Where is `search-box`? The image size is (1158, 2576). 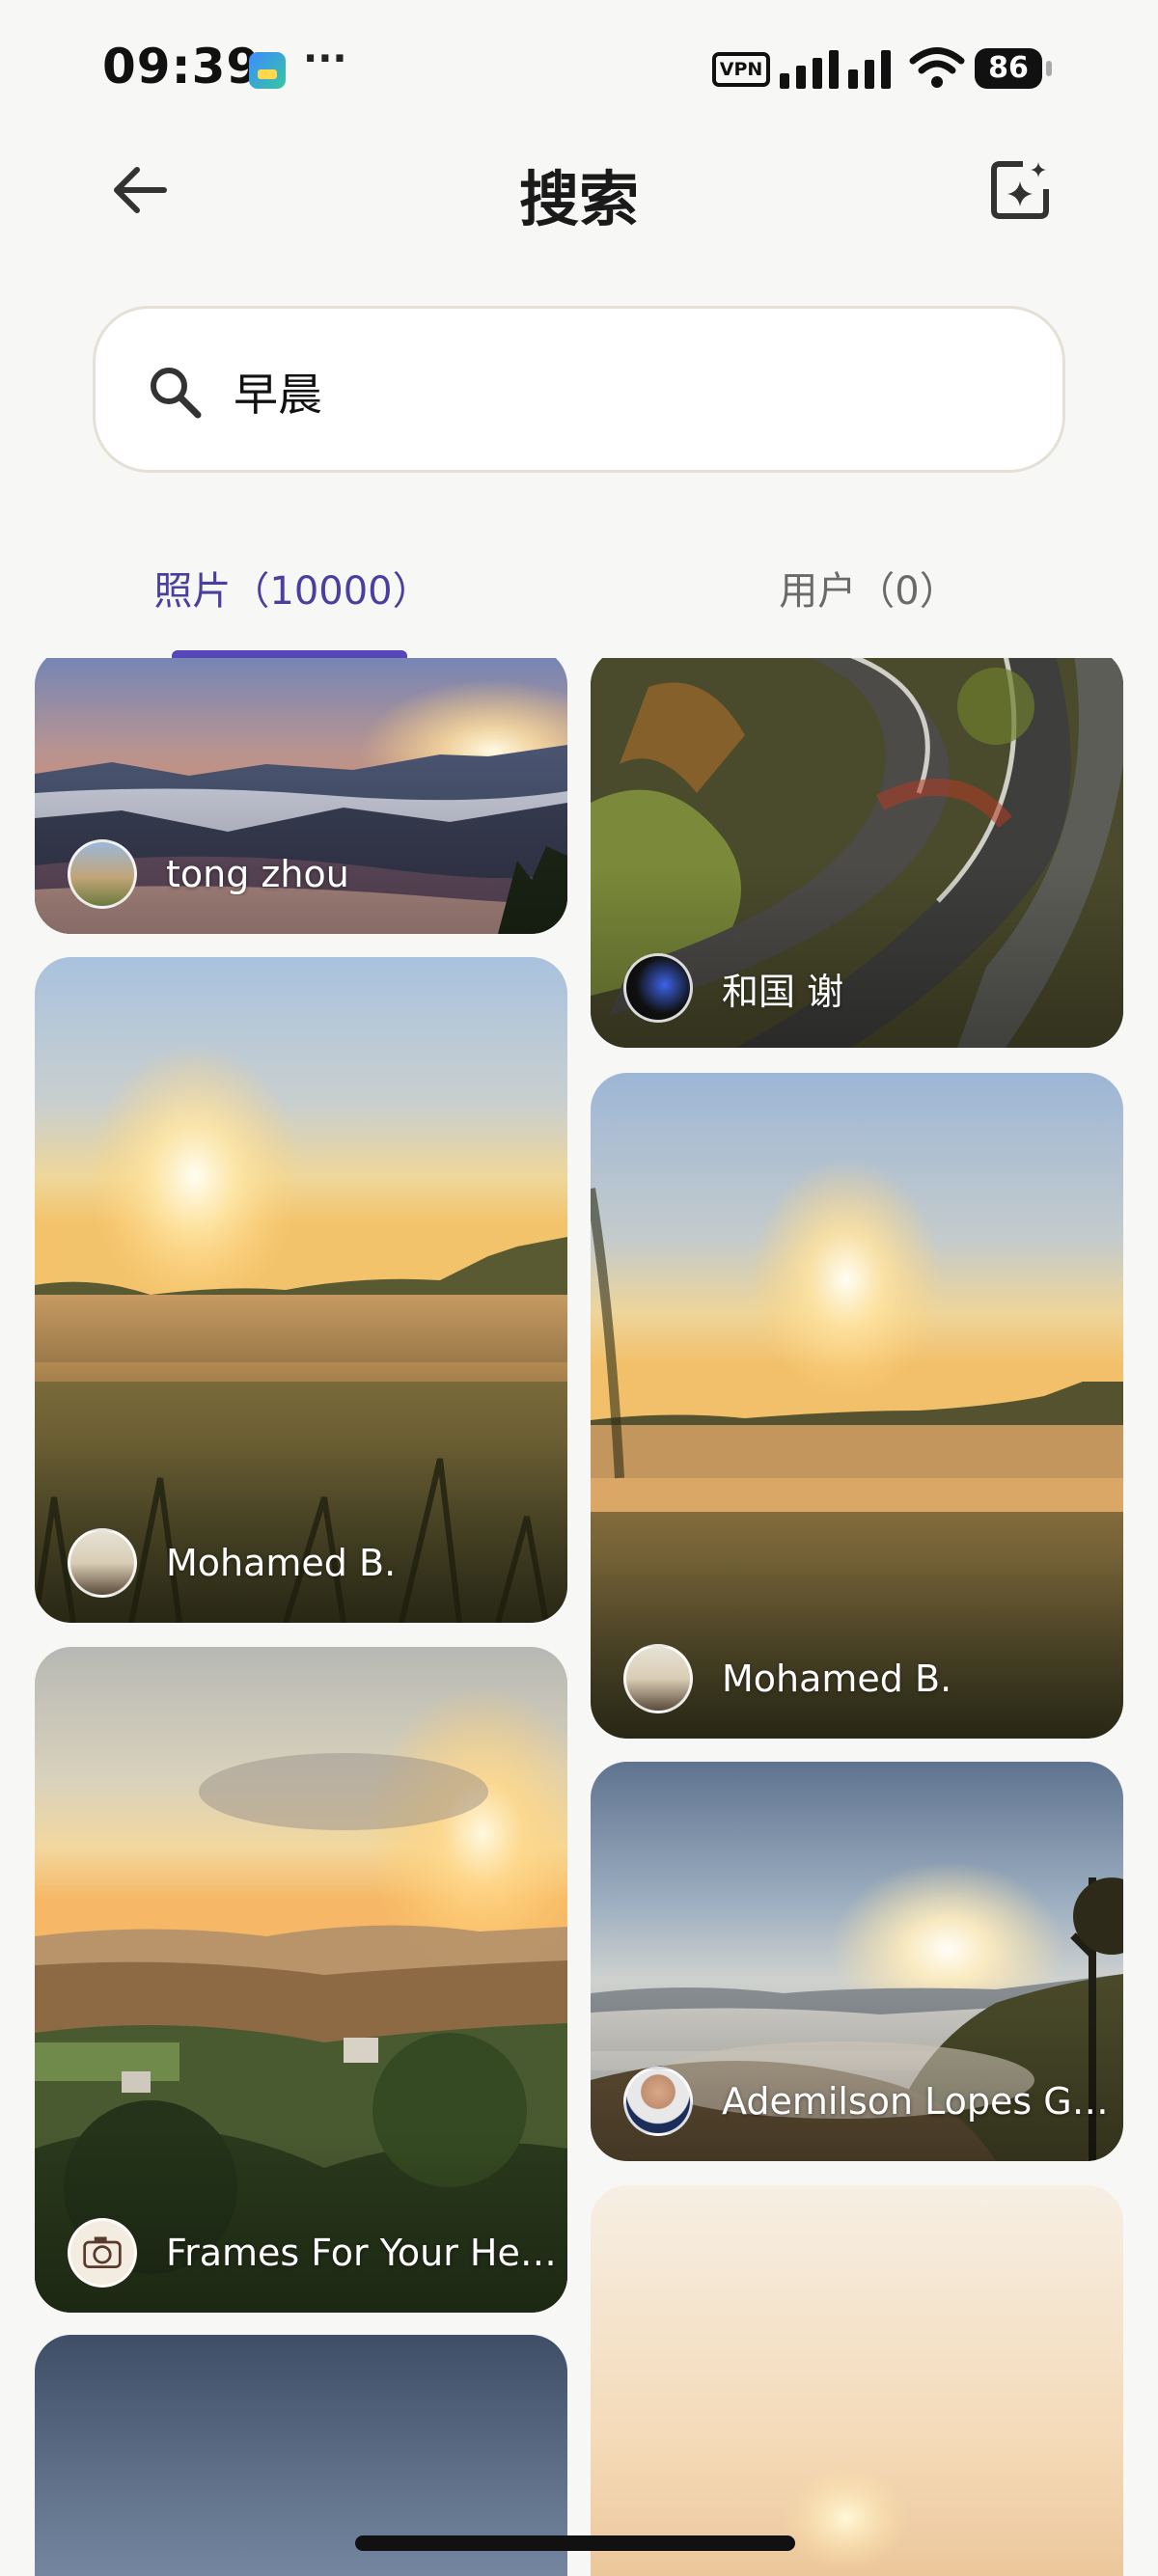
search-box is located at coordinates (579, 390).